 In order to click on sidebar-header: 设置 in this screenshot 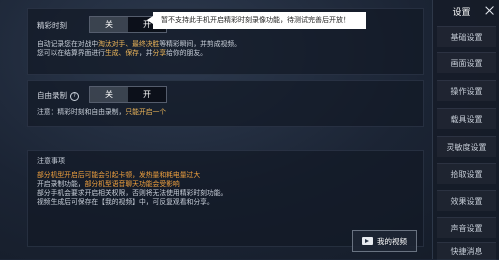, I will do `click(466, 11)`.